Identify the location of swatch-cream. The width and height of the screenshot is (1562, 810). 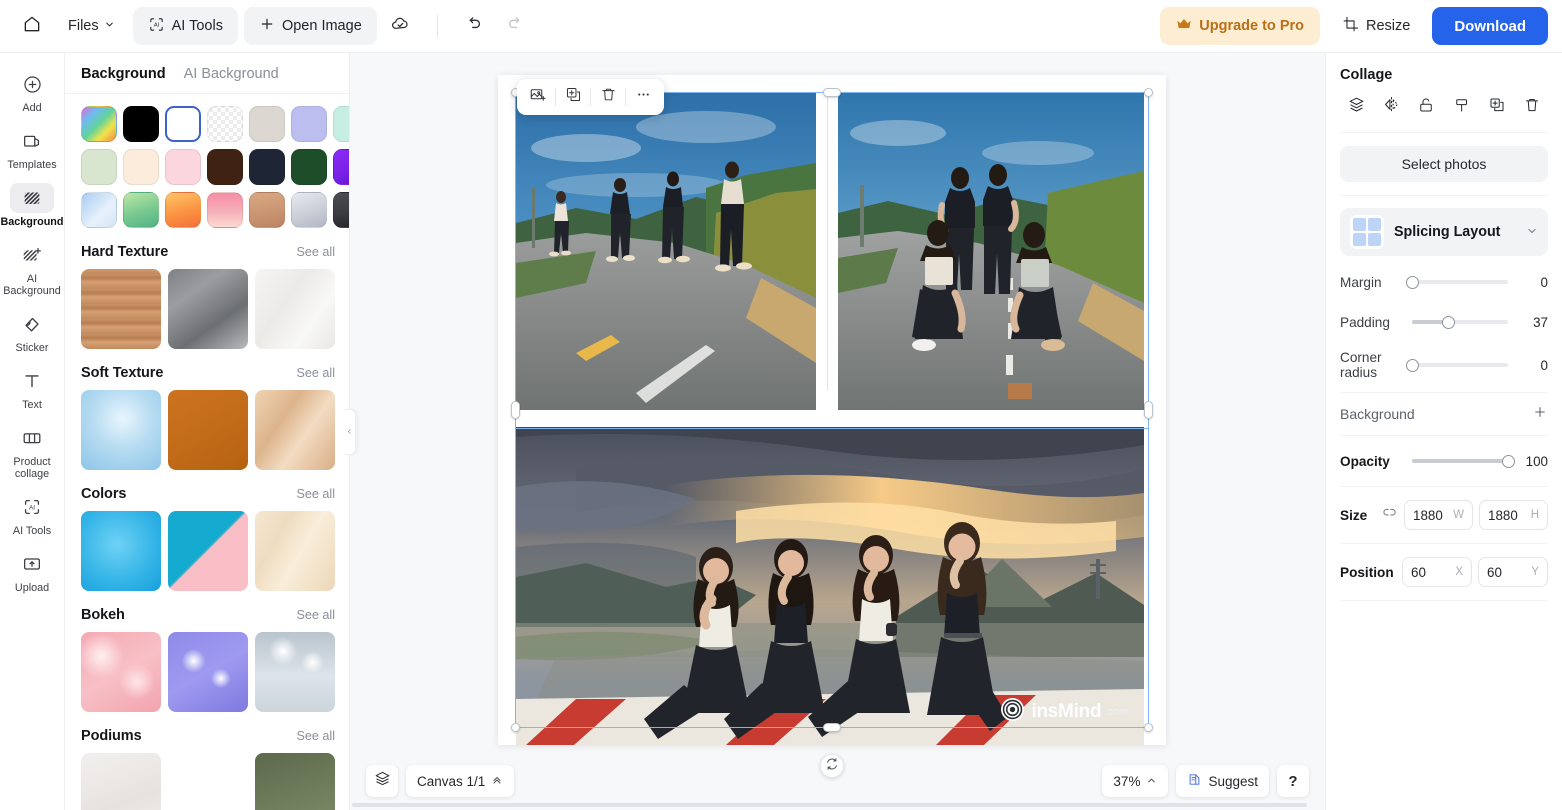
(141, 167).